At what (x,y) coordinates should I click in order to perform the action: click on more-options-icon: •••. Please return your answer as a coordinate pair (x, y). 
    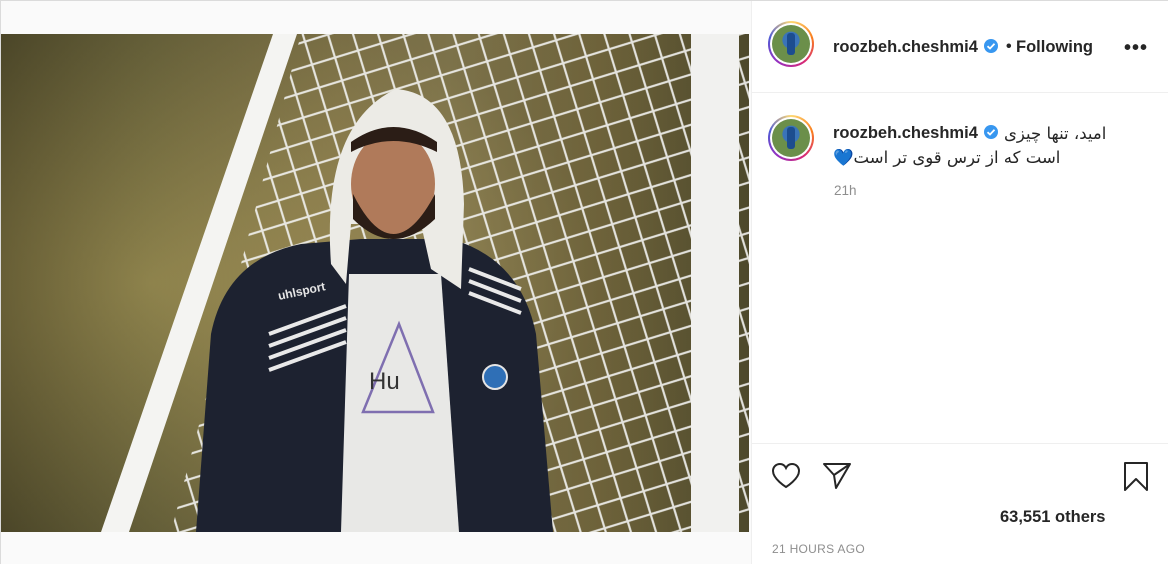
    Looking at the image, I should click on (1136, 48).